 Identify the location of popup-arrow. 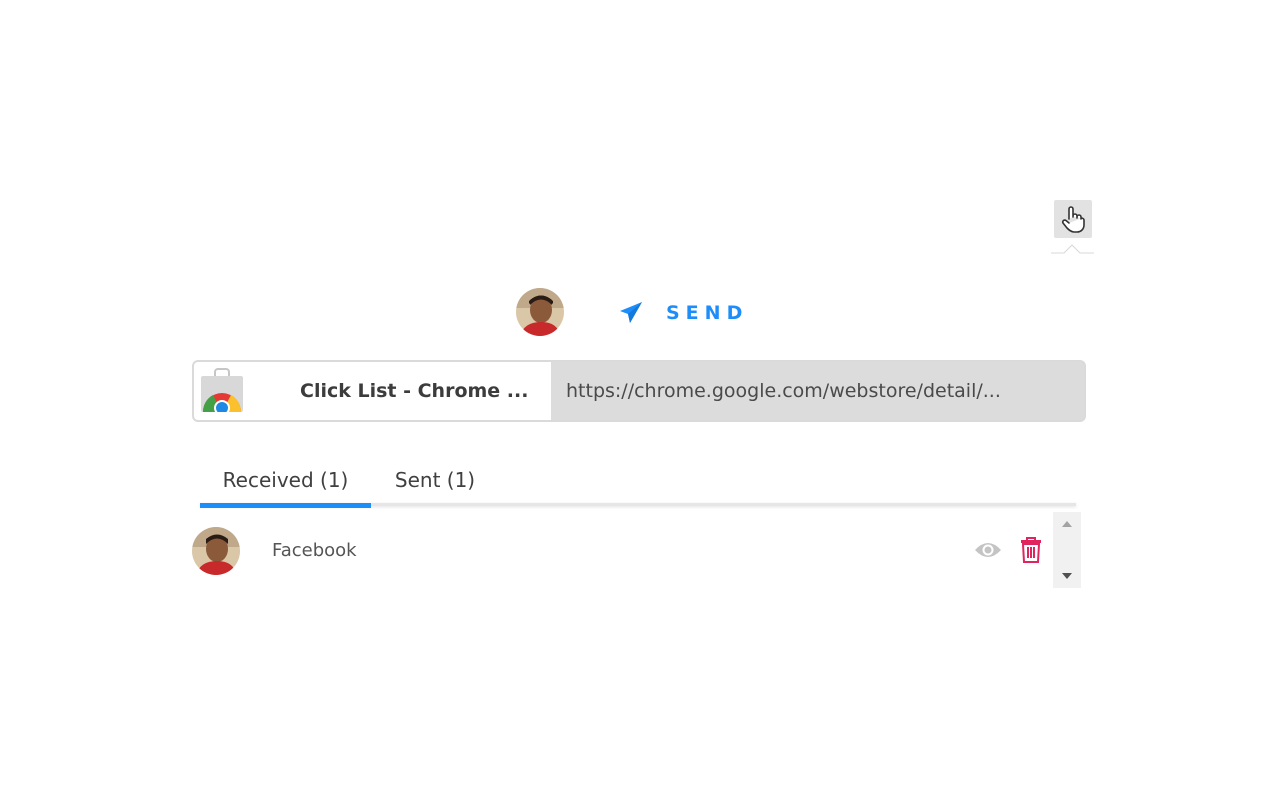
(1072, 249).